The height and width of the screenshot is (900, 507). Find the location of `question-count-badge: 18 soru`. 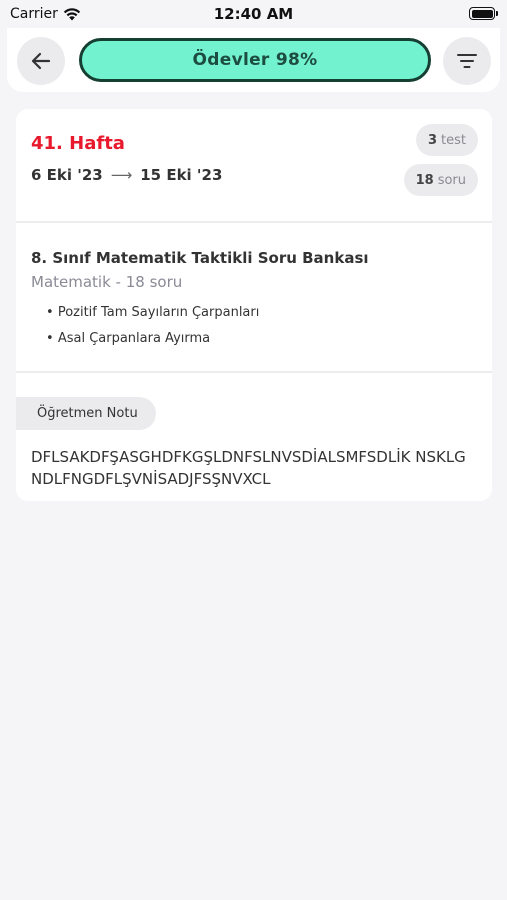

question-count-badge: 18 soru is located at coordinates (440, 180).